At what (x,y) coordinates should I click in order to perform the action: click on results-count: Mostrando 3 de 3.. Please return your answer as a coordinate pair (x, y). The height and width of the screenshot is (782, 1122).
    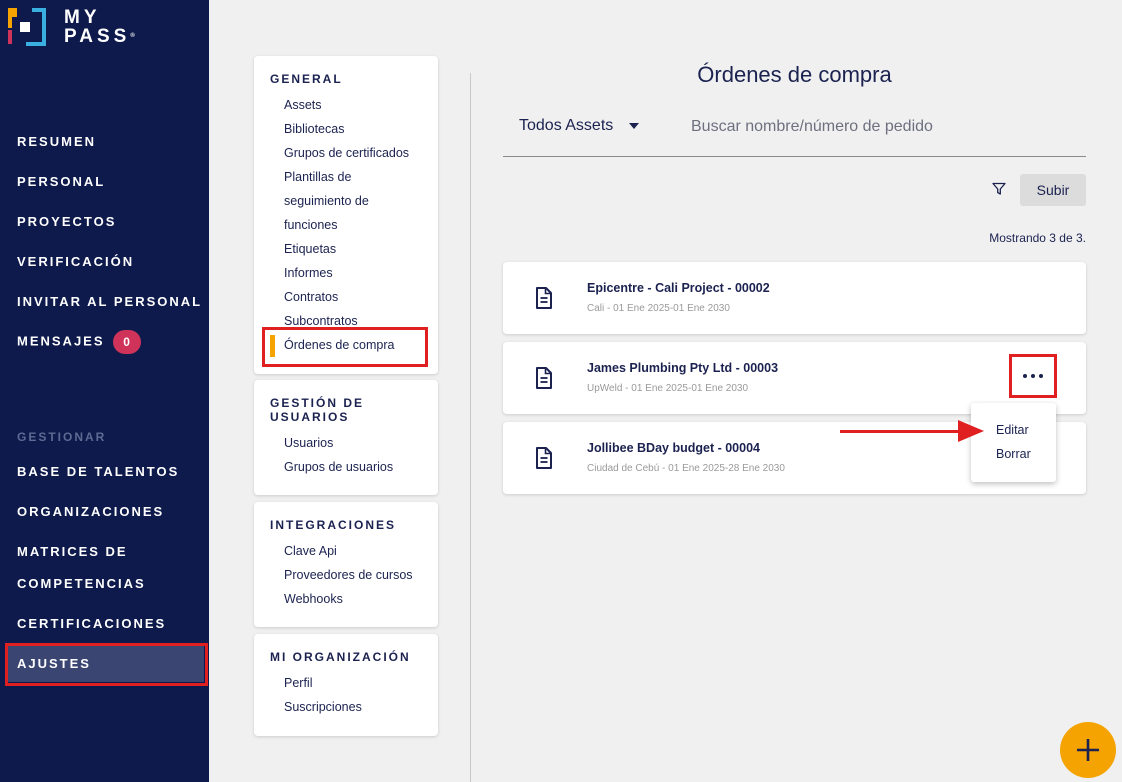
    Looking at the image, I should click on (1037, 238).